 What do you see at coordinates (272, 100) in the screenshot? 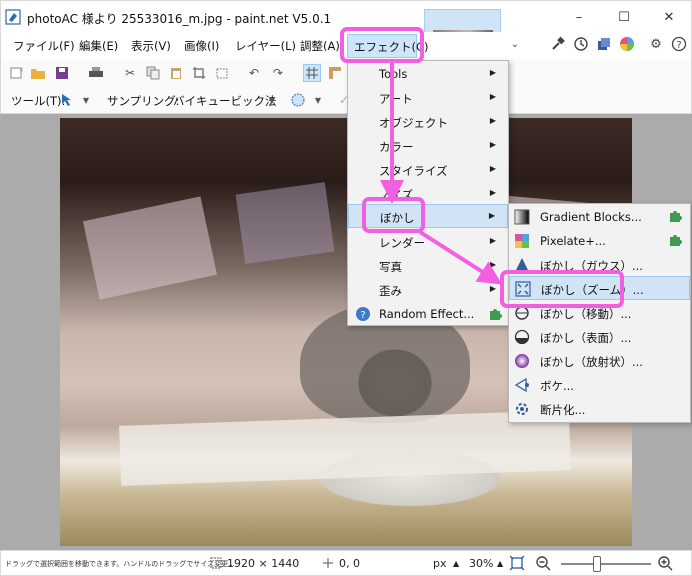
I see `sampling-dropdown-chevron-icon: ▼` at bounding box center [272, 100].